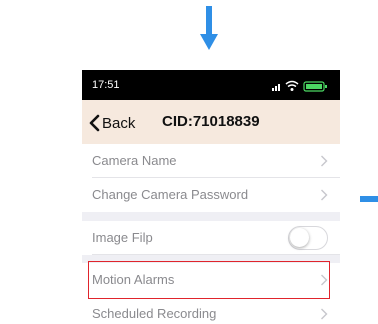 This screenshot has height=324, width=378. I want to click on scheduled-recording-row: Scheduled Recording, so click(211, 310).